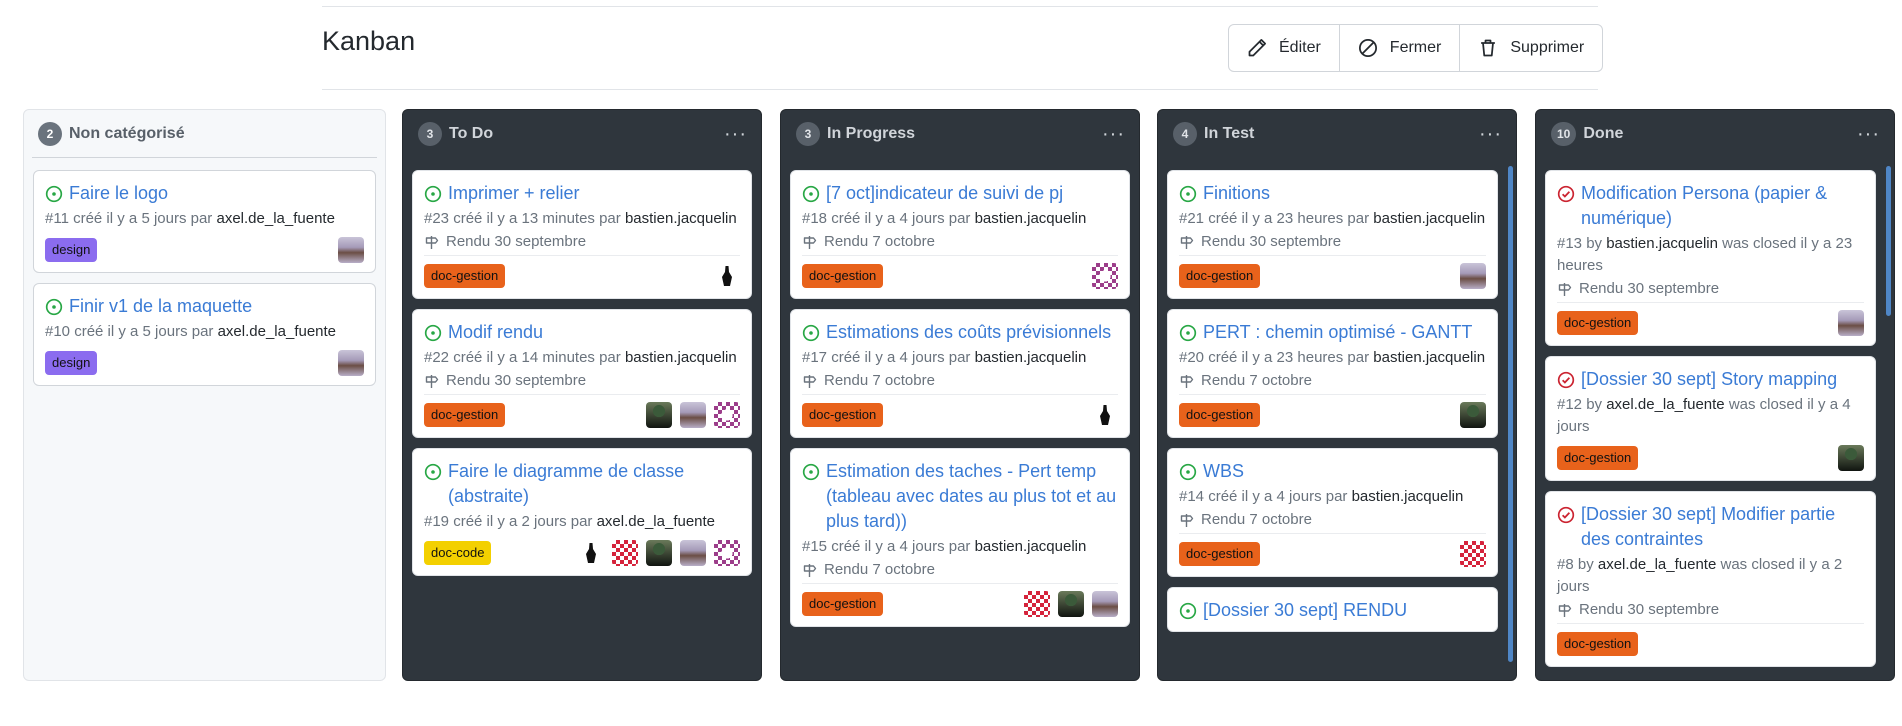 The image size is (1902, 726). I want to click on issue-title-link: [Dossier 30 sept] Story mapping, so click(1709, 379).